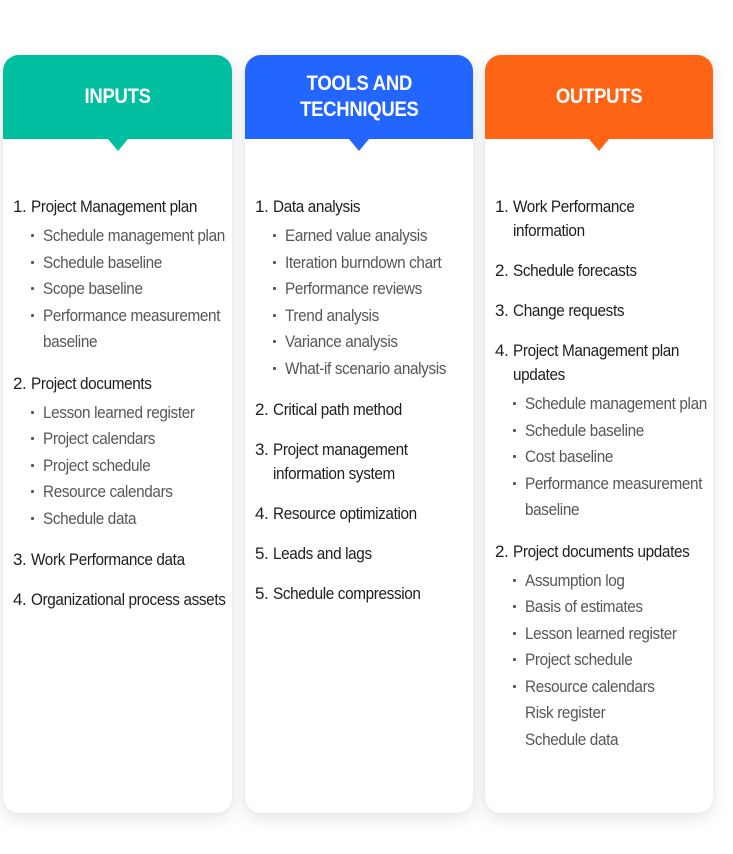  I want to click on item-label: Leads and lags, so click(322, 553).